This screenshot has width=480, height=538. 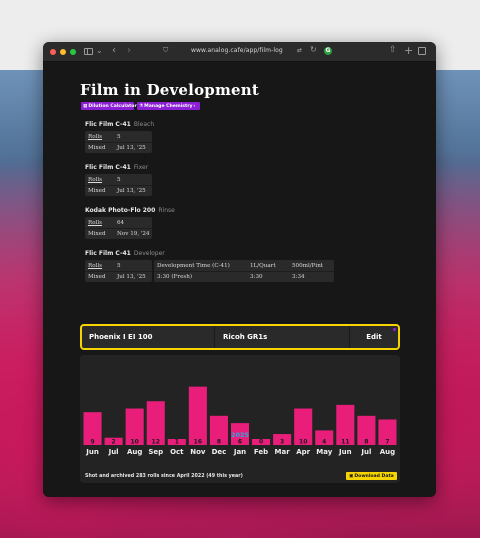 I want to click on share-icon: ⇧, so click(x=393, y=50).